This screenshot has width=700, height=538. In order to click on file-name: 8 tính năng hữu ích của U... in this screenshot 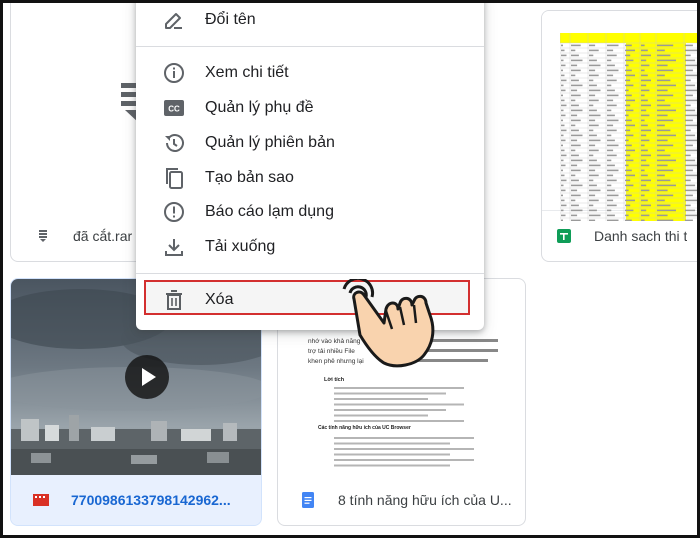, I will do `click(425, 500)`.